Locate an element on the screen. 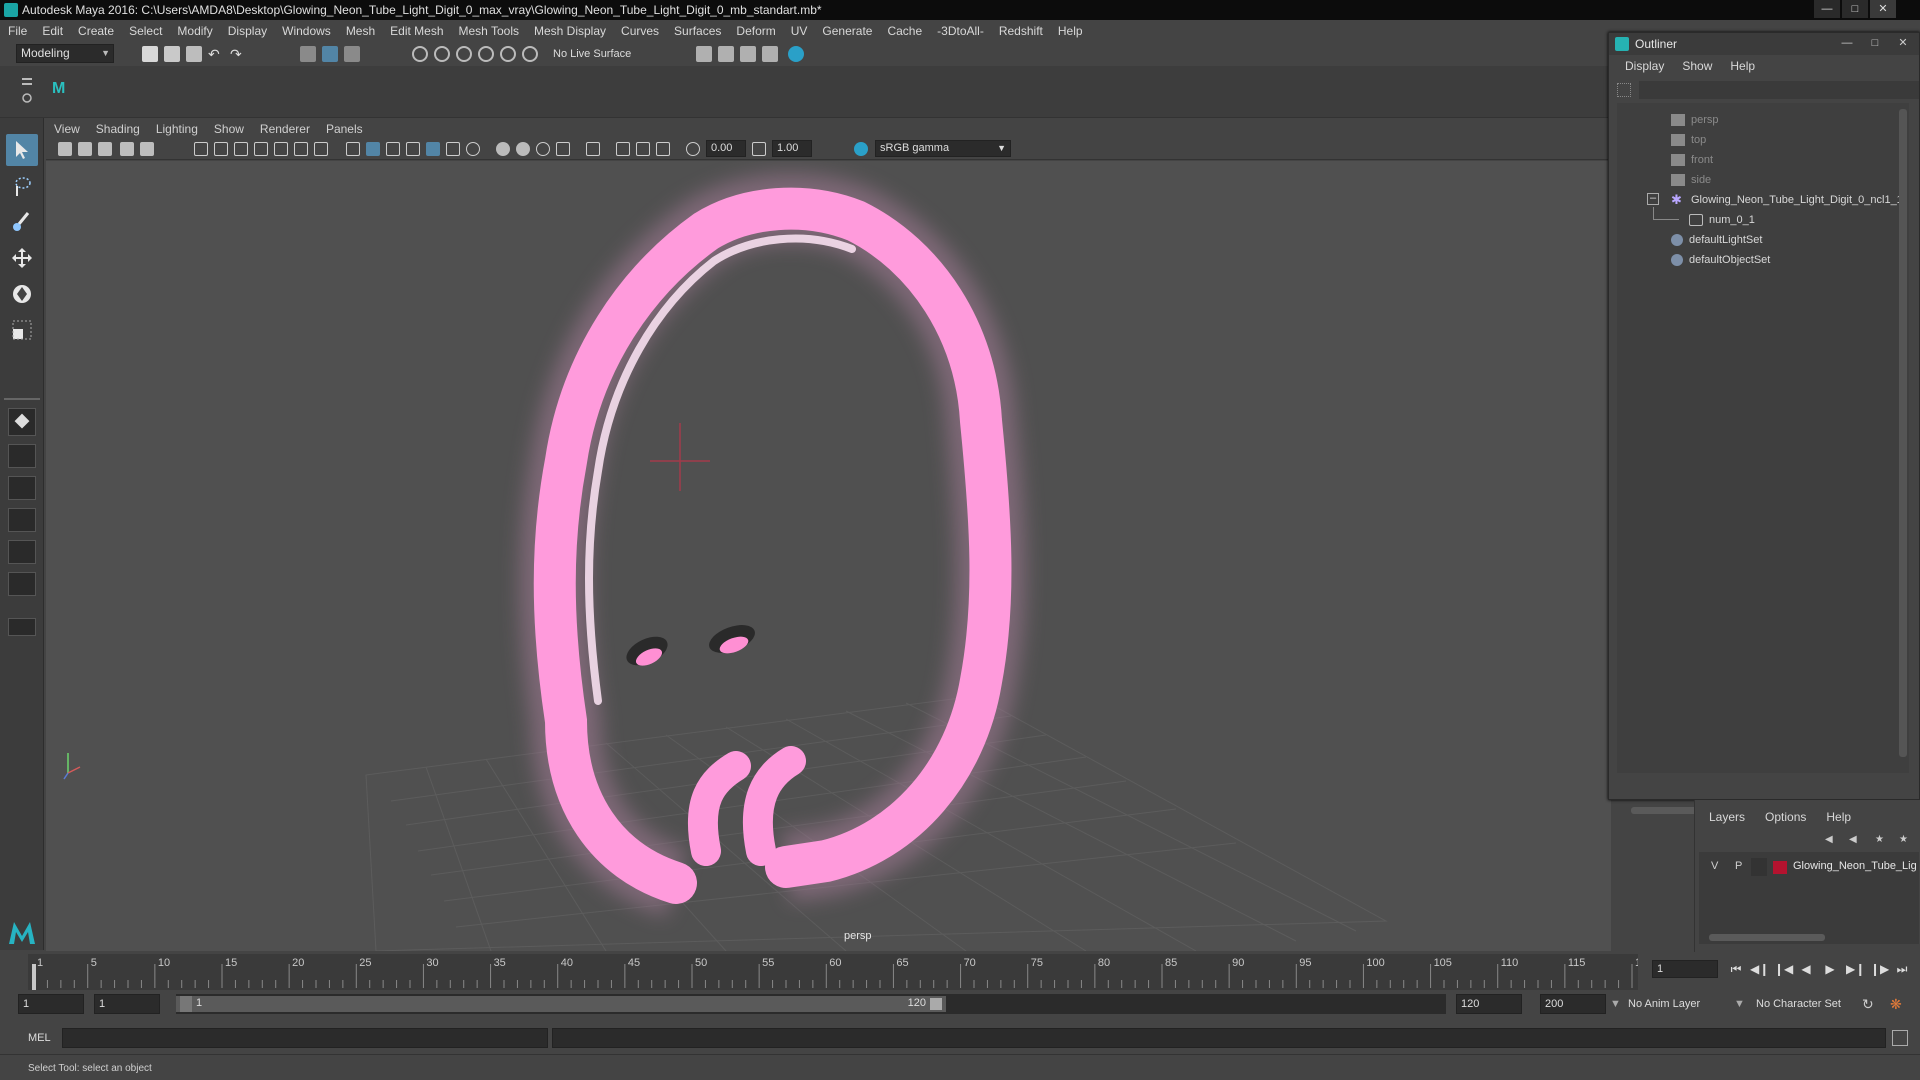  menu-surfaces: Surfaces is located at coordinates (697, 31).